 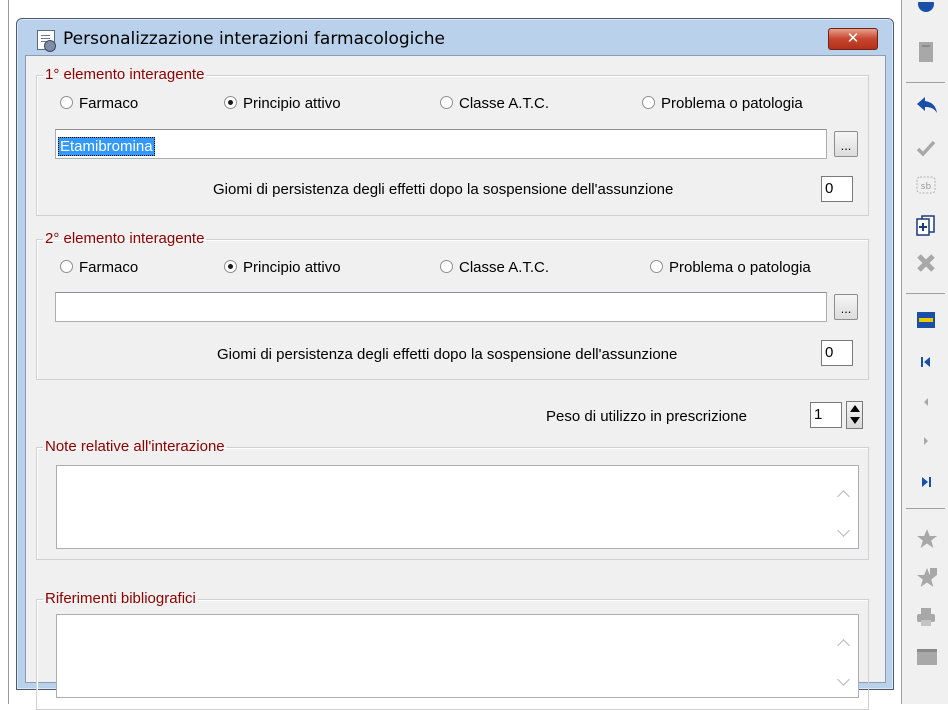 I want to click on svg-text: sb, so click(x=926, y=187).